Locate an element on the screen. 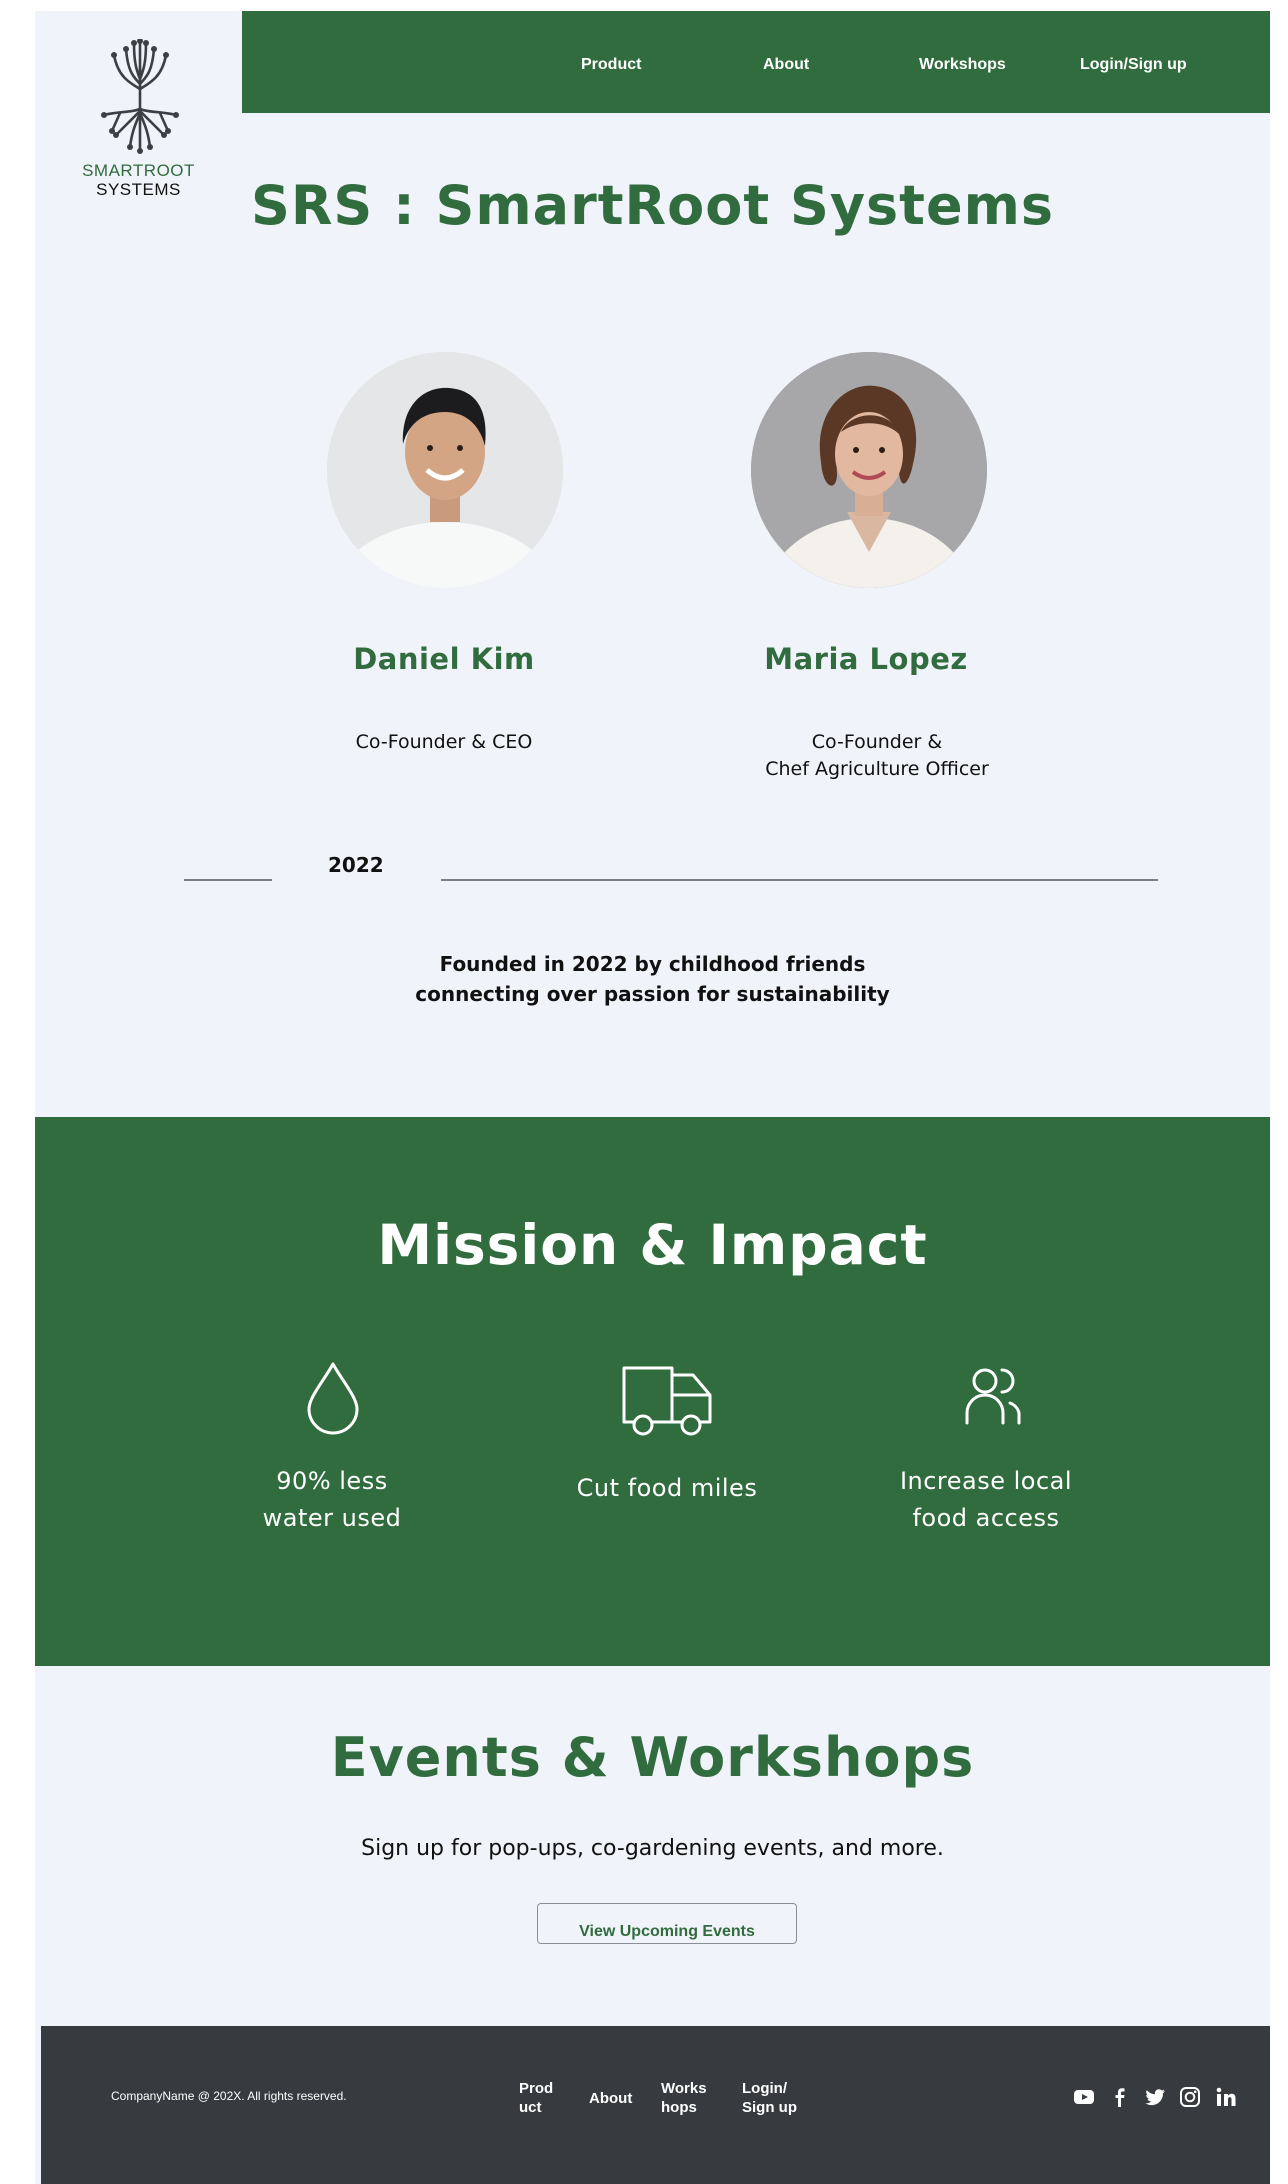  impact-text: food access is located at coordinates (986, 1518).